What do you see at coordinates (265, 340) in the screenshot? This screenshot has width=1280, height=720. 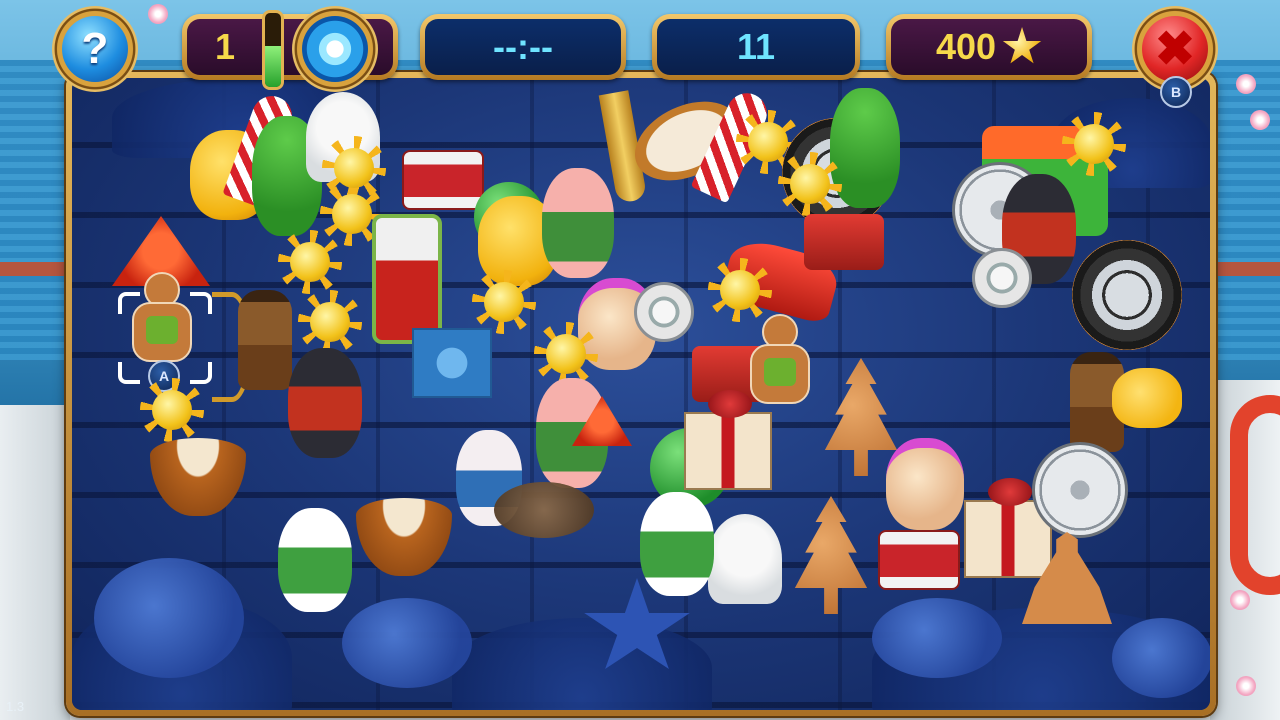 I see `djembe-drum` at bounding box center [265, 340].